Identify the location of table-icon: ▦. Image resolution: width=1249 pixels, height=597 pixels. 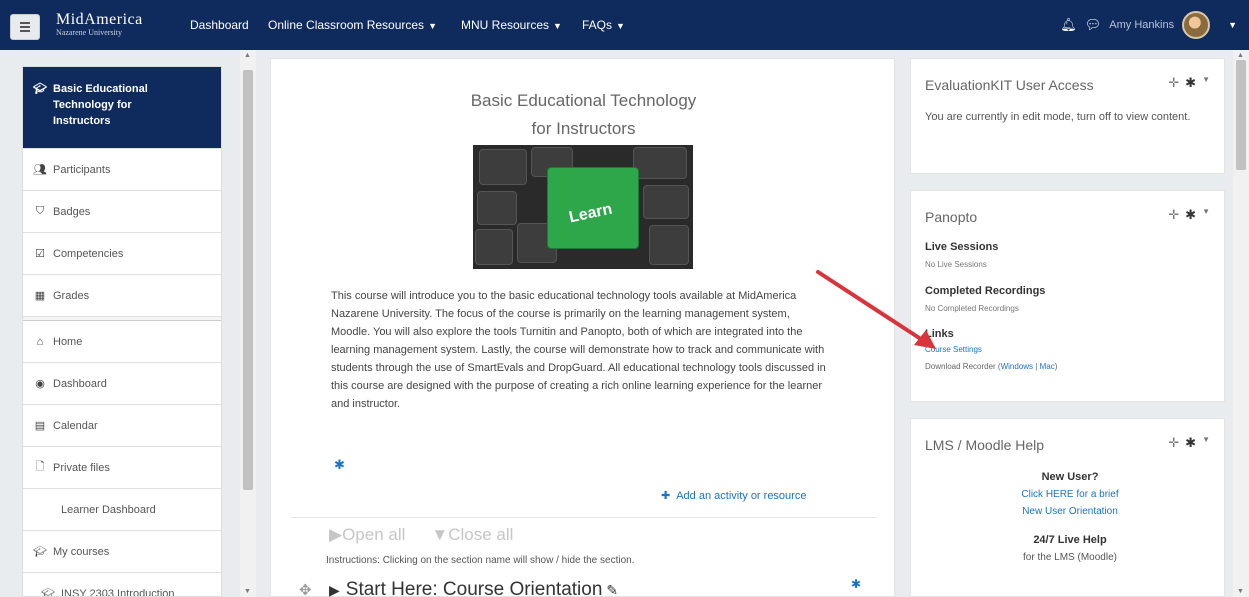
(40, 296).